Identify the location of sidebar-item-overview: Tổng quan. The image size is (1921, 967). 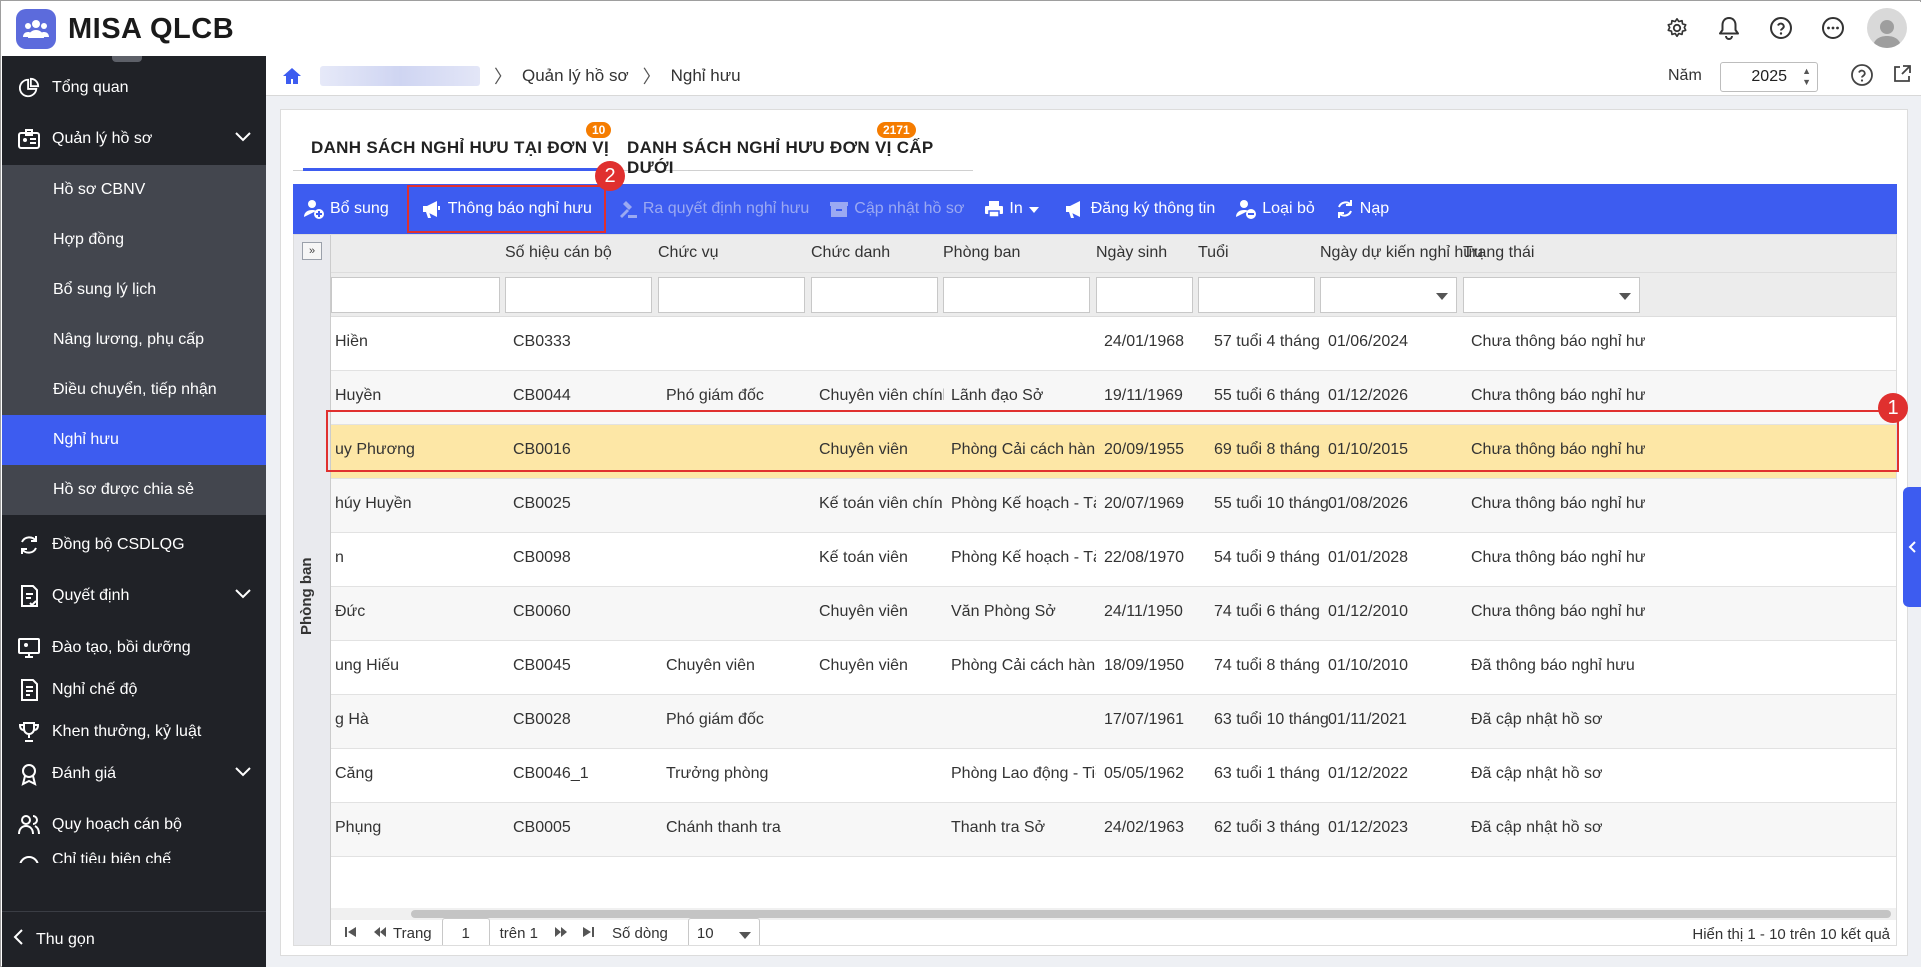
(134, 88).